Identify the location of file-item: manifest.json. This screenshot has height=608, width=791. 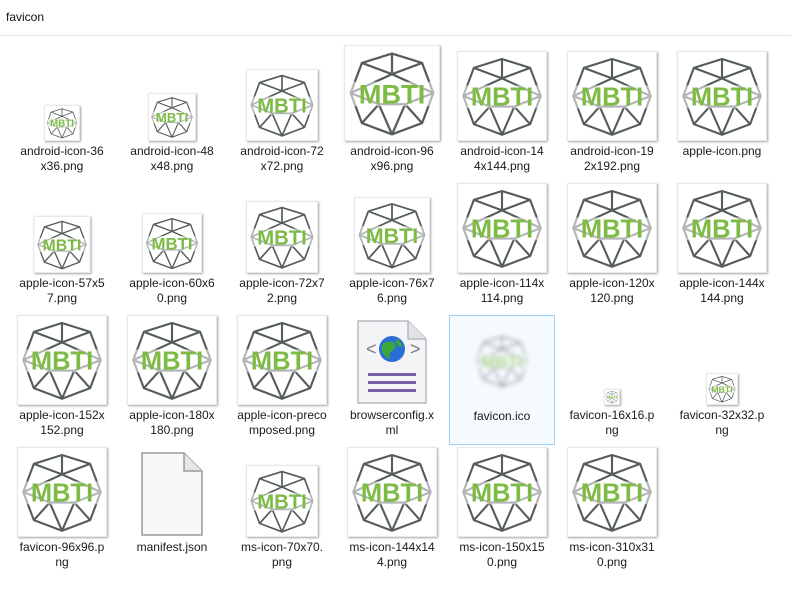
(172, 512).